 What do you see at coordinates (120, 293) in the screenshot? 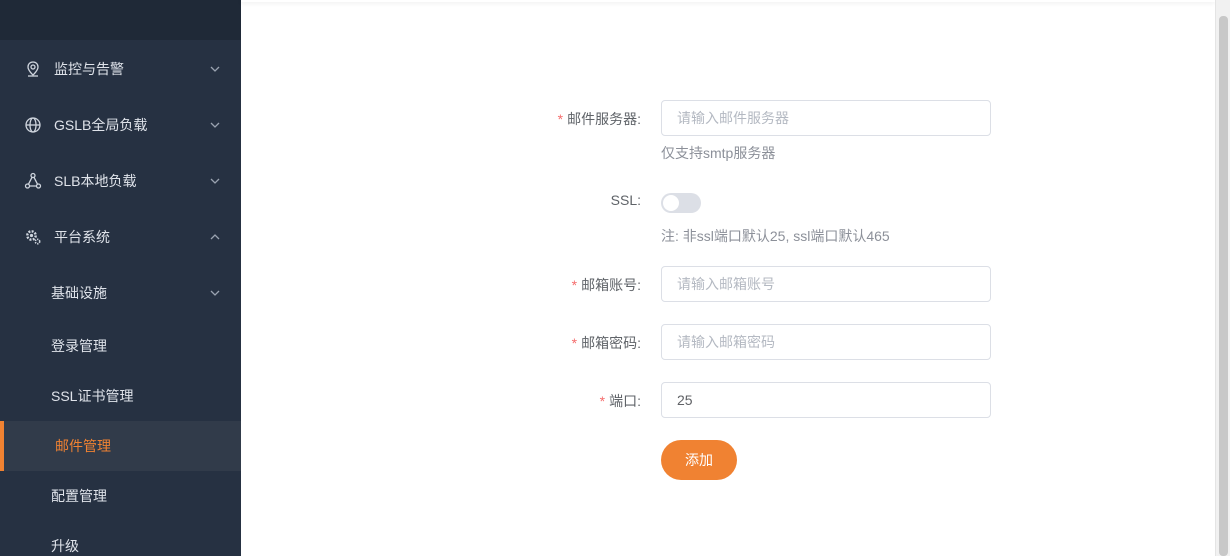
I see `submenu-item-infrastructure: 基础设施` at bounding box center [120, 293].